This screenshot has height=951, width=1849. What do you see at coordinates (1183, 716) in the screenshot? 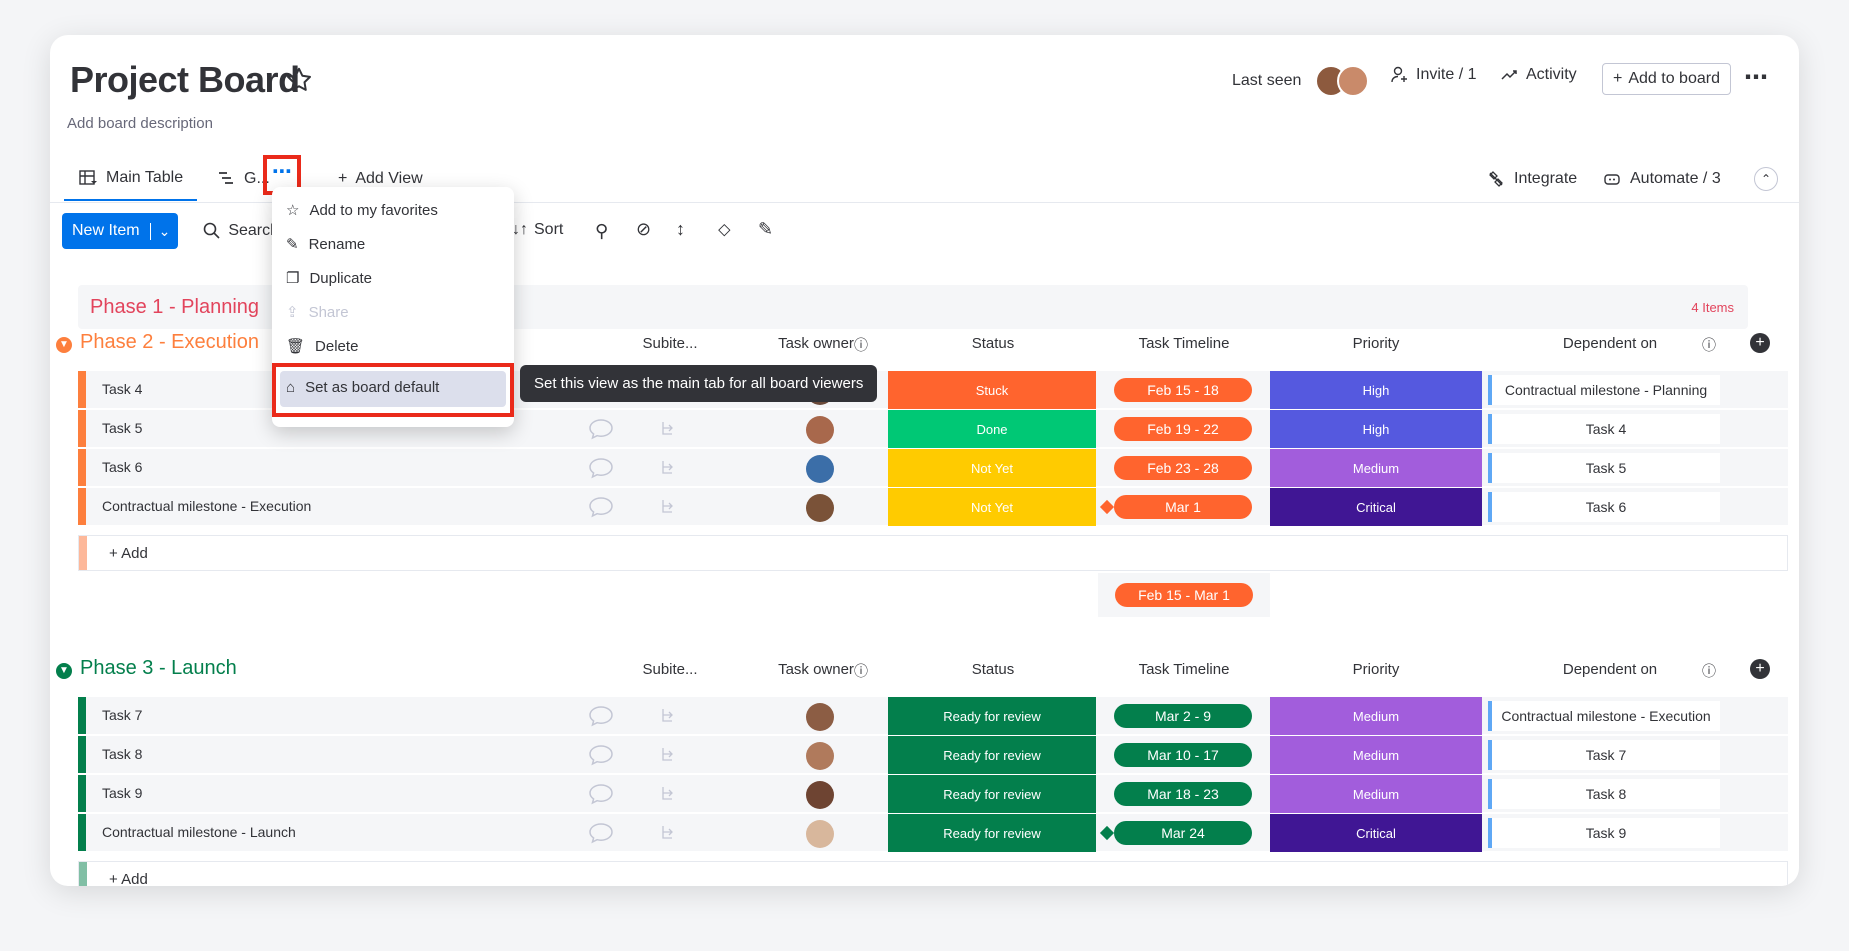
I see `timeline-cell: Mar 2 - 9` at bounding box center [1183, 716].